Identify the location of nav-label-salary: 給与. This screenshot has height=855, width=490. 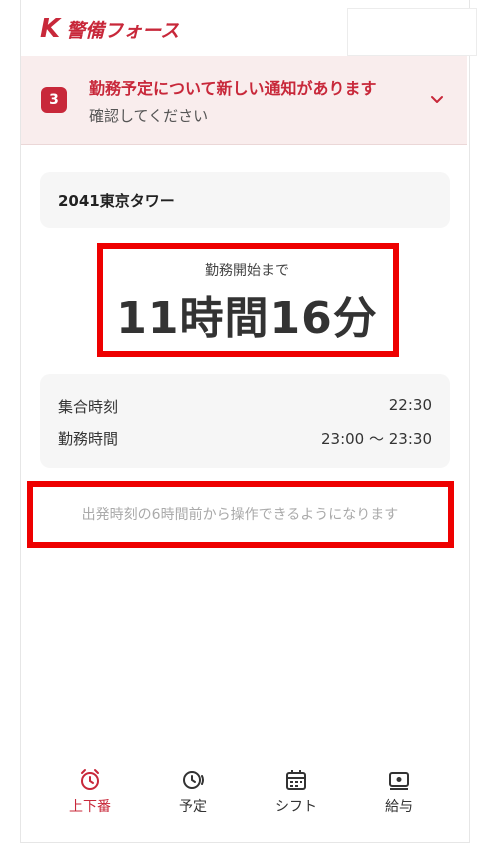
(399, 807).